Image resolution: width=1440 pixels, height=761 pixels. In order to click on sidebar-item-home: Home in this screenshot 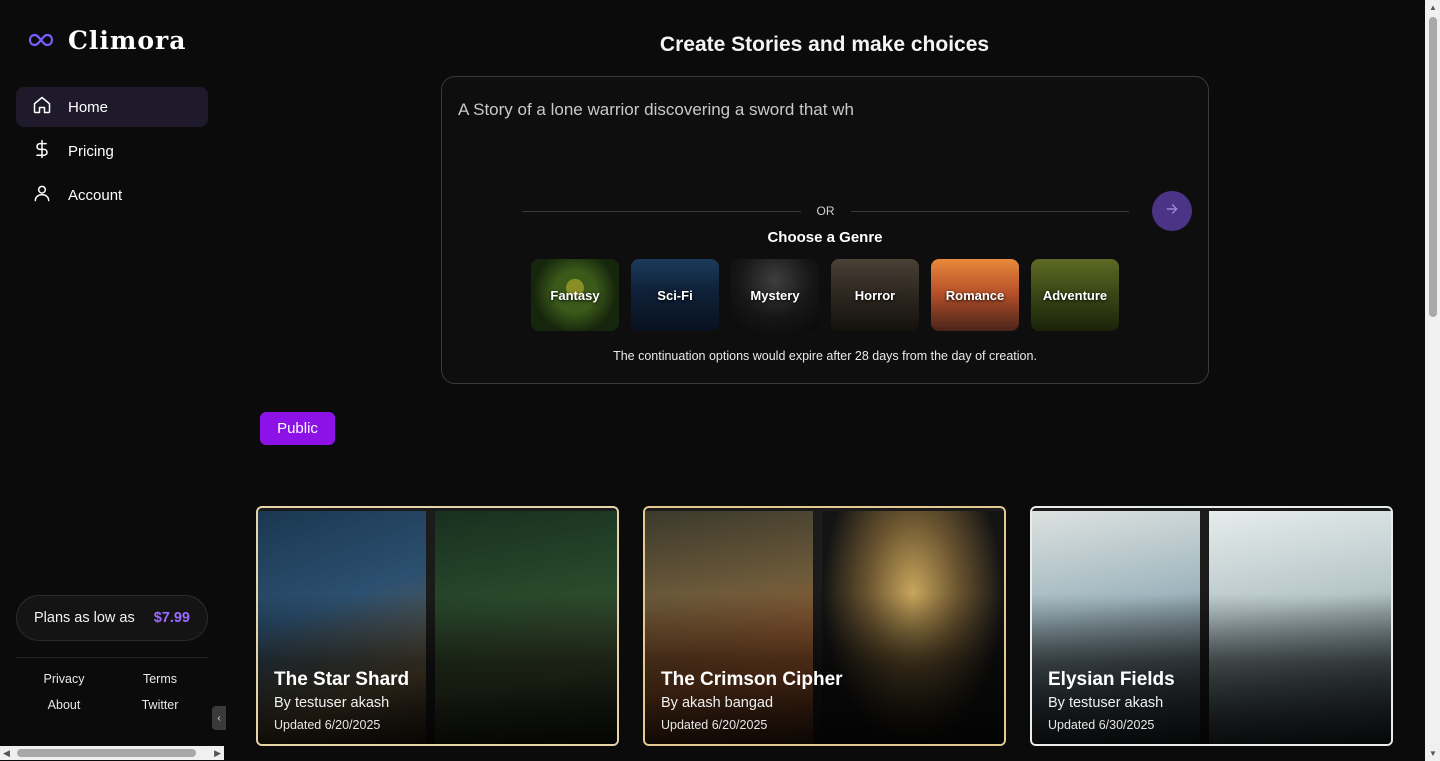, I will do `click(112, 107)`.